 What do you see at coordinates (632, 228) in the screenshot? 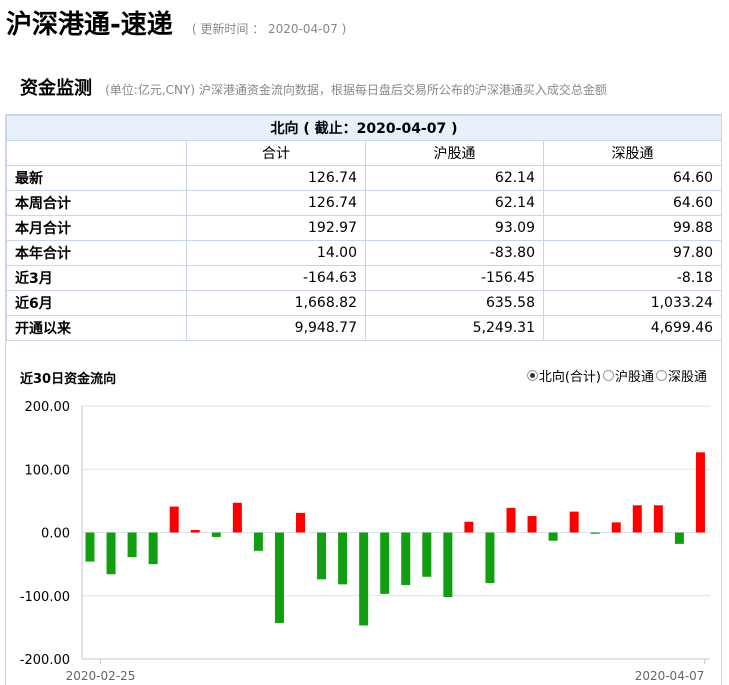
I see `cell-sz: 99.88` at bounding box center [632, 228].